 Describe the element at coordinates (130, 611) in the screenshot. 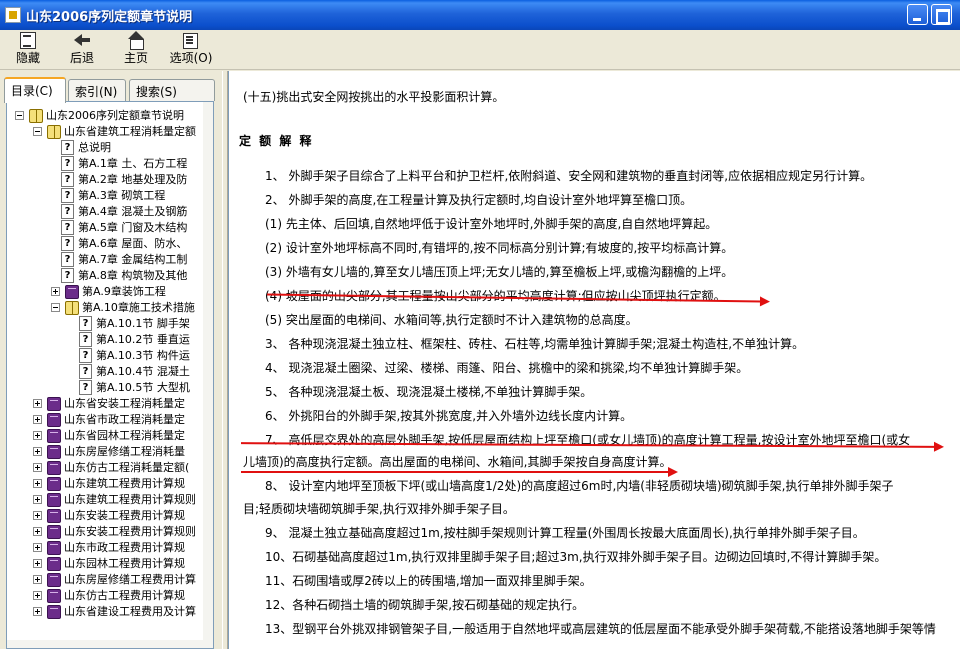

I see `tree-node-label: 山东省建设工程费用及计算` at that location.